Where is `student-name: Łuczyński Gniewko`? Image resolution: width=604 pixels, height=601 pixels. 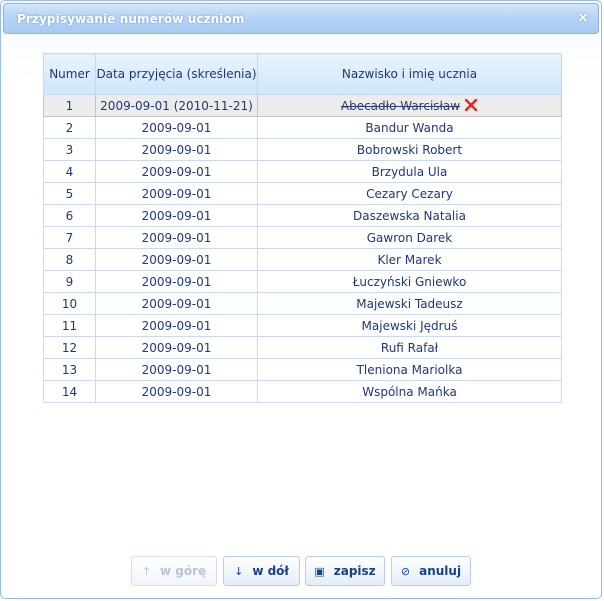 student-name: Łuczyński Gniewko is located at coordinates (409, 281).